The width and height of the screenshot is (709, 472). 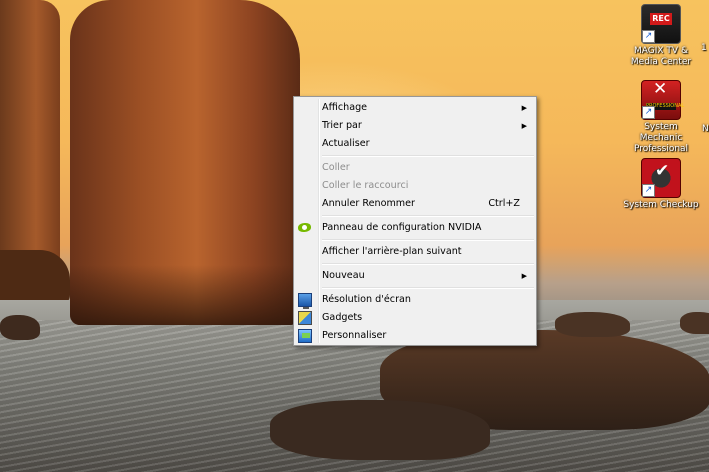 I want to click on menu-item-affichage: Affichage ▶, so click(x=415, y=108).